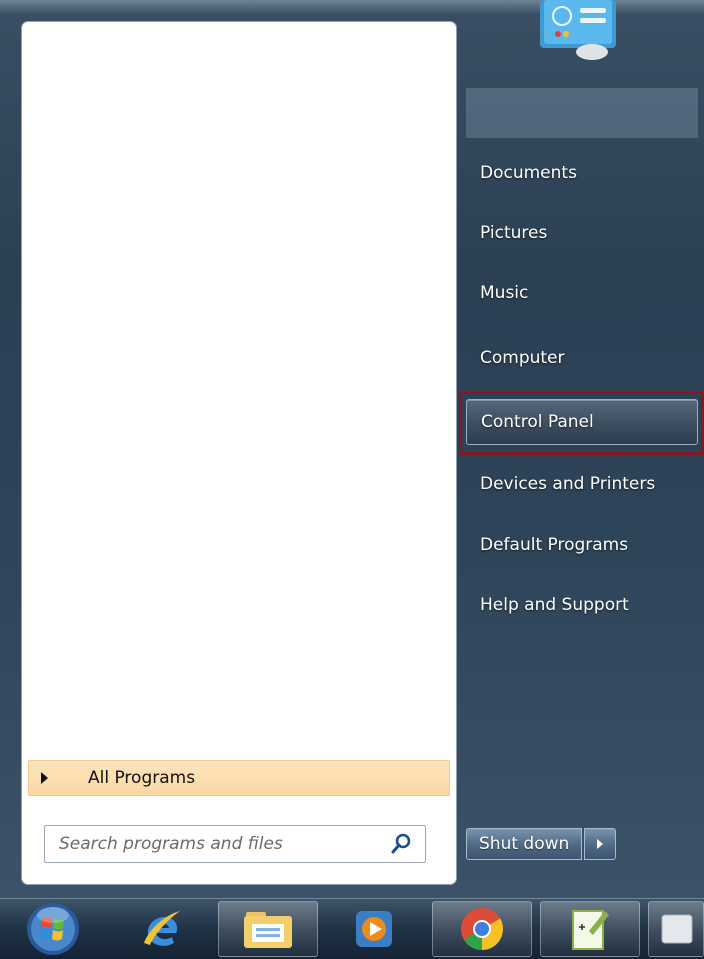 This screenshot has height=959, width=704. I want to click on devices-and-printers-label: Devices and Printers, so click(568, 484).